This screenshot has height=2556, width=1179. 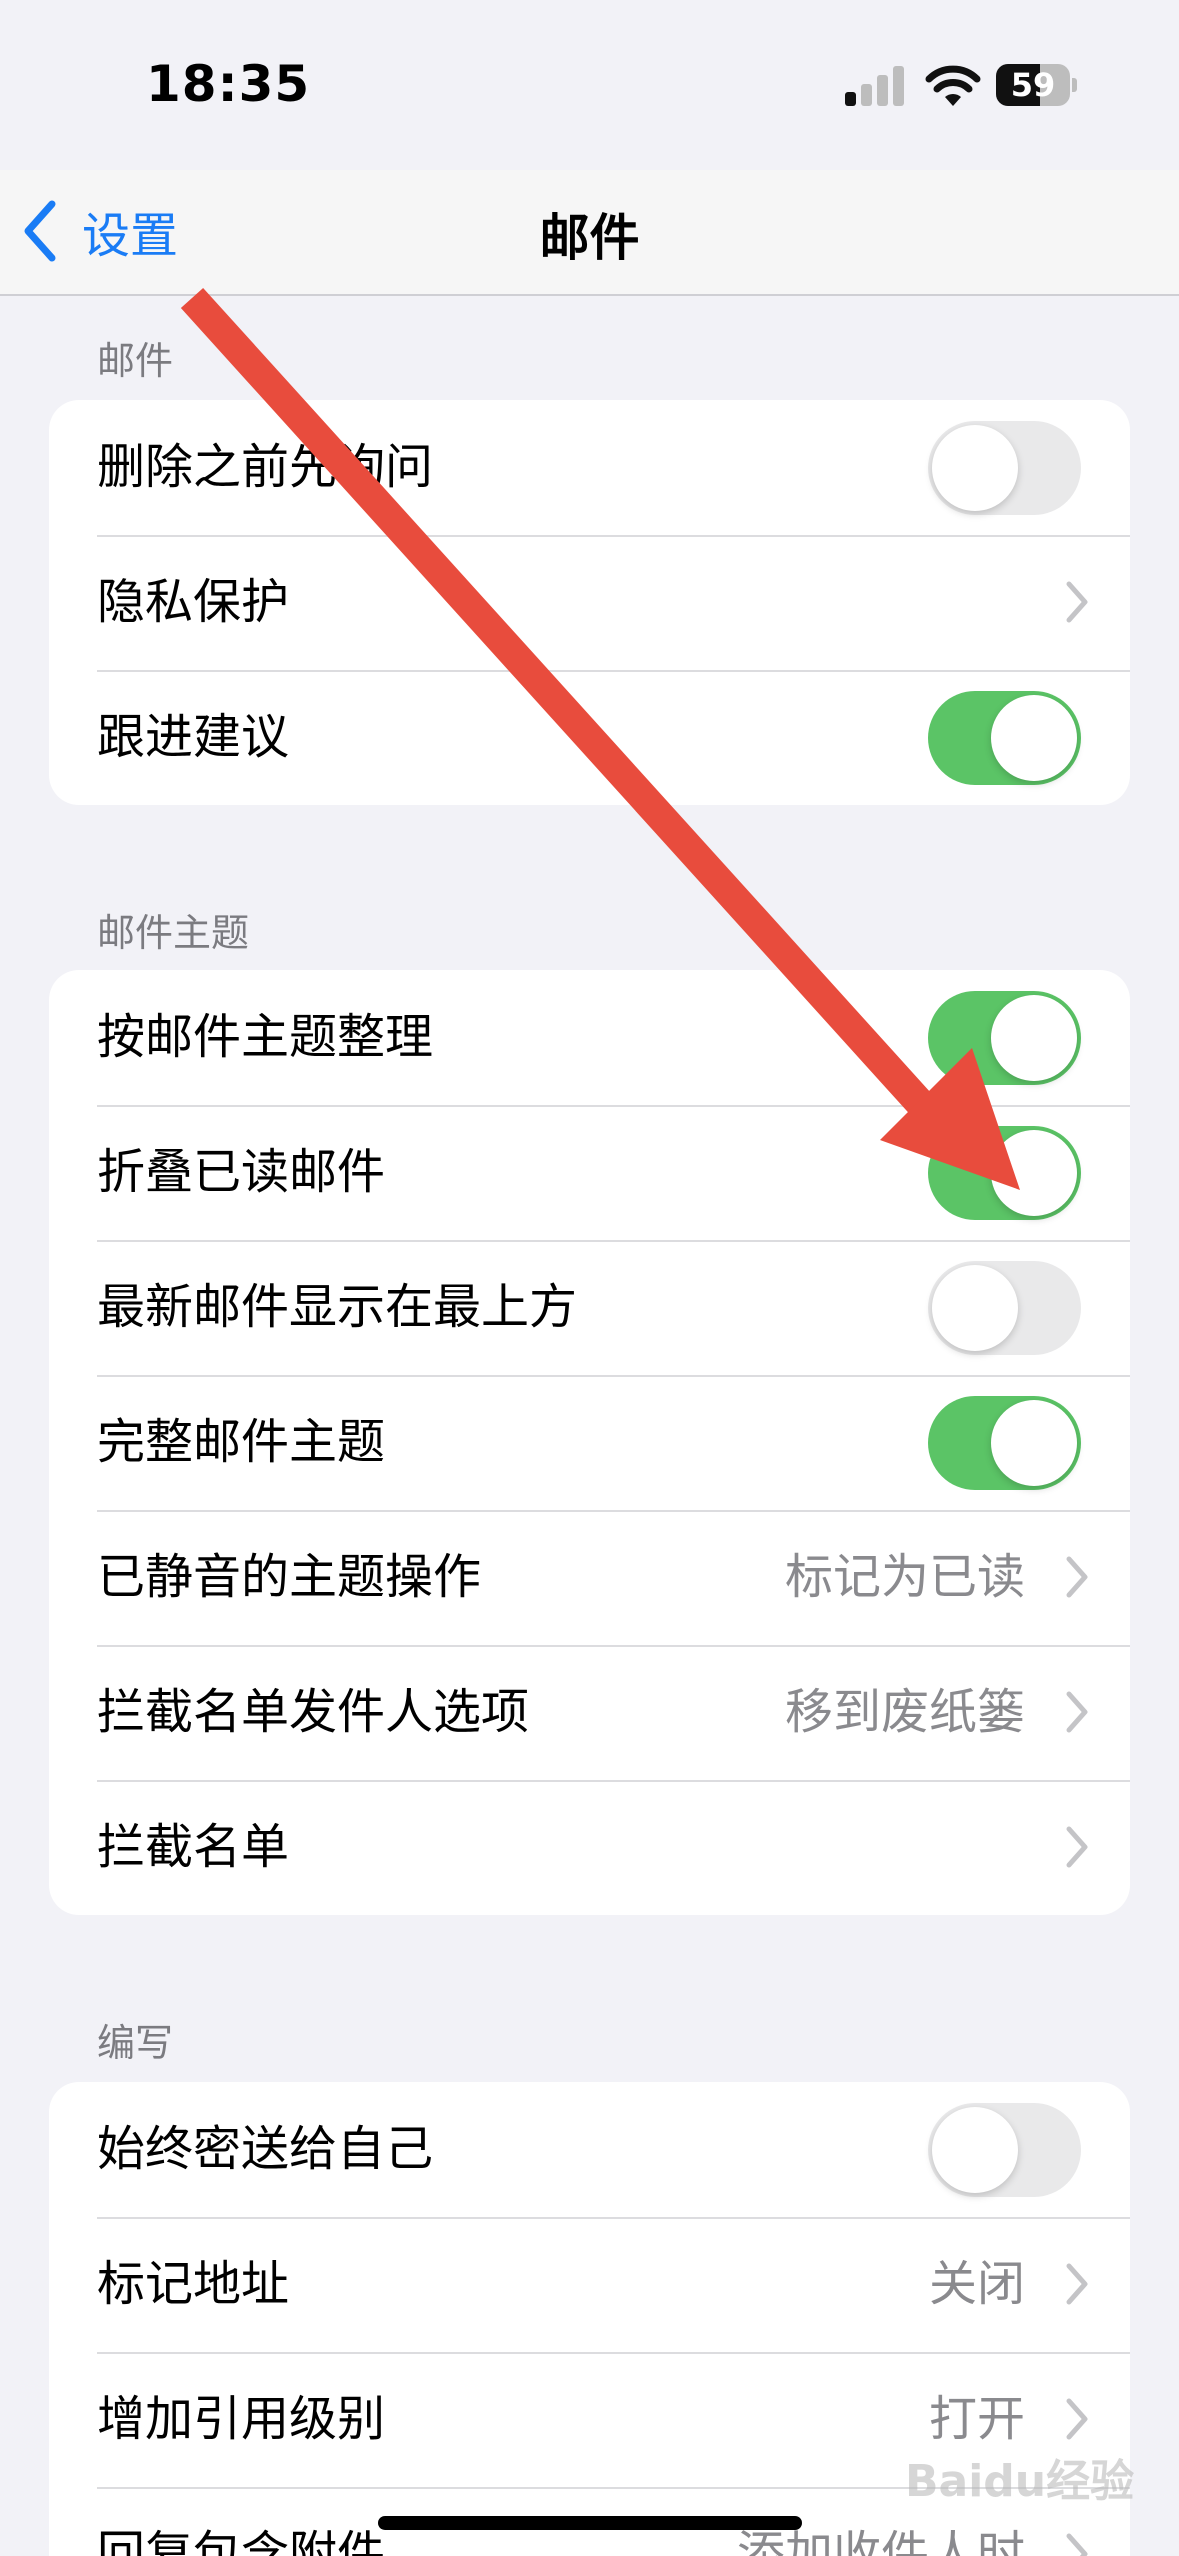 What do you see at coordinates (1004, 738) in the screenshot?
I see `follow-up-suggestions-toggle` at bounding box center [1004, 738].